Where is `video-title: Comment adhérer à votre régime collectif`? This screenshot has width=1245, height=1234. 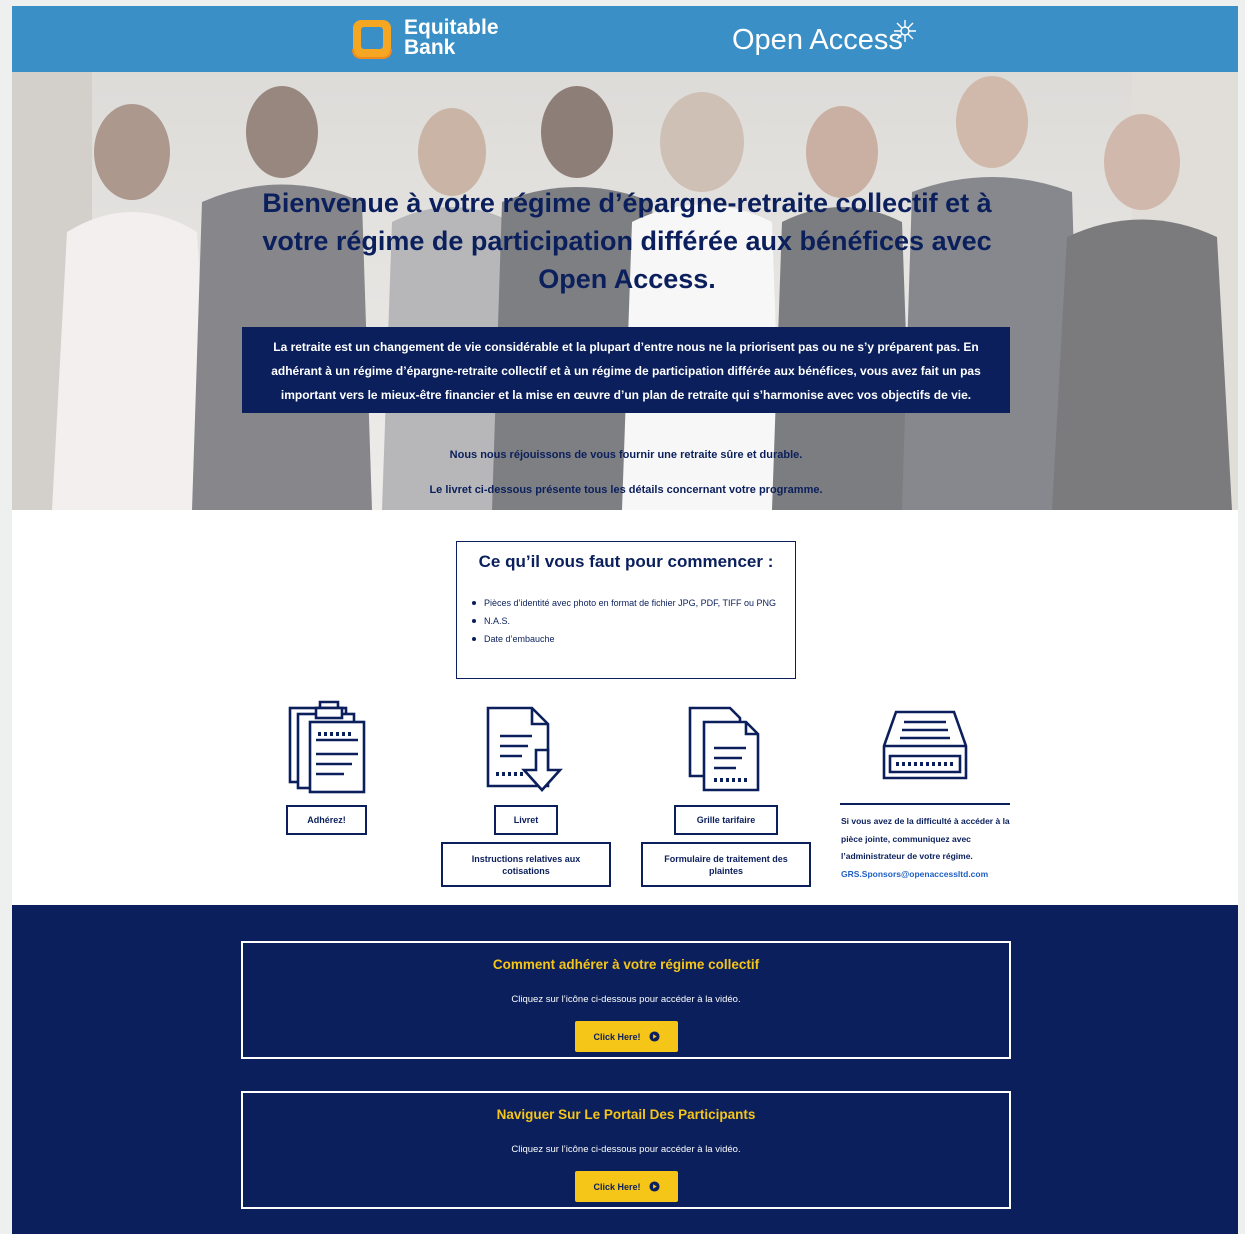 video-title: Comment adhérer à votre régime collectif is located at coordinates (626, 964).